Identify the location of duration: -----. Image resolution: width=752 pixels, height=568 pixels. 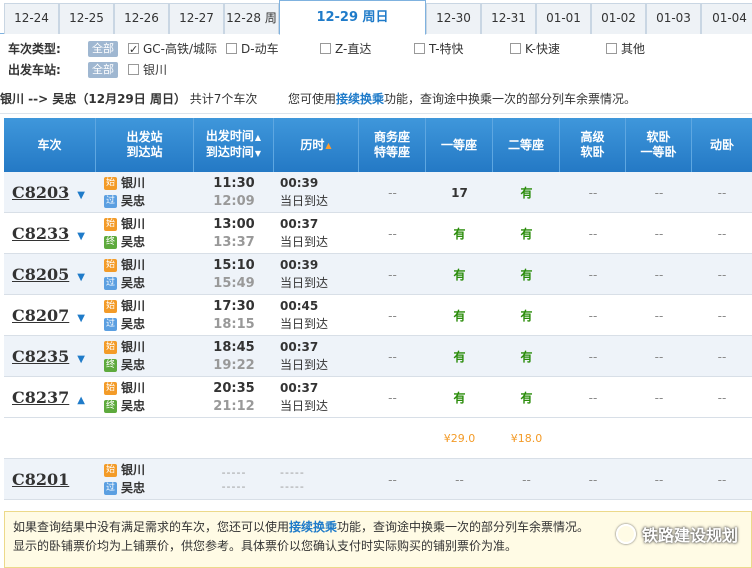
(292, 472).